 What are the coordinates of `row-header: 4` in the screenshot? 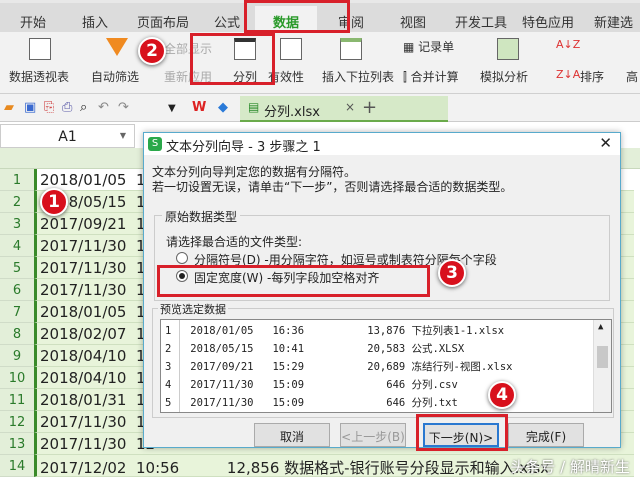 It's located at (17, 246).